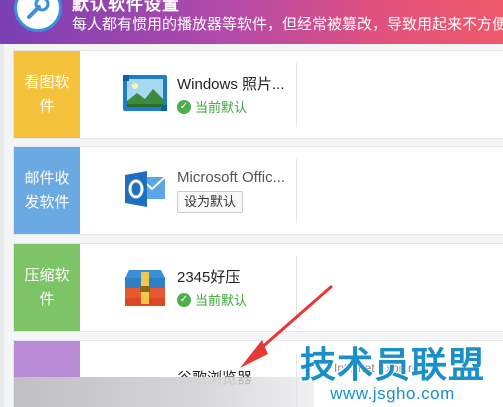 Image resolution: width=503 pixels, height=407 pixels. I want to click on app-option-photos: Windows 照片... ✓ 当前默认, so click(206, 96).